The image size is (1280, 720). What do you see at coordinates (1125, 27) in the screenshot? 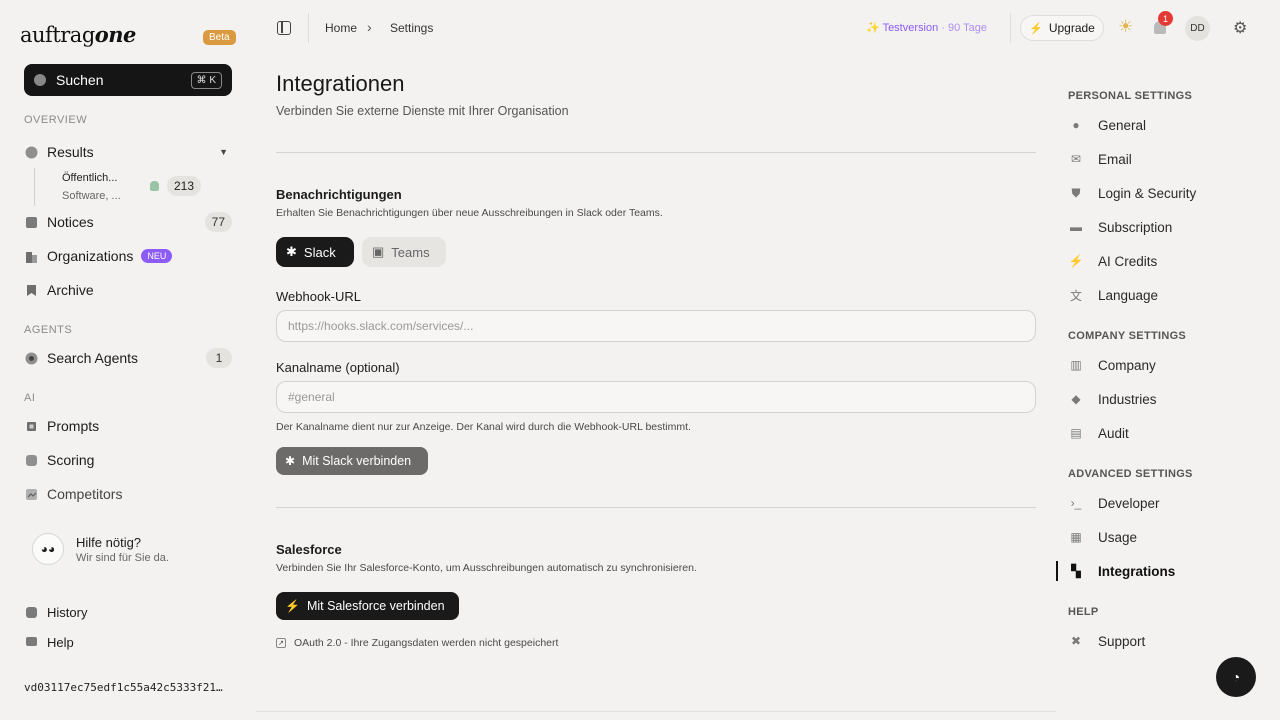
I see `sun-icon: ☀` at bounding box center [1125, 27].